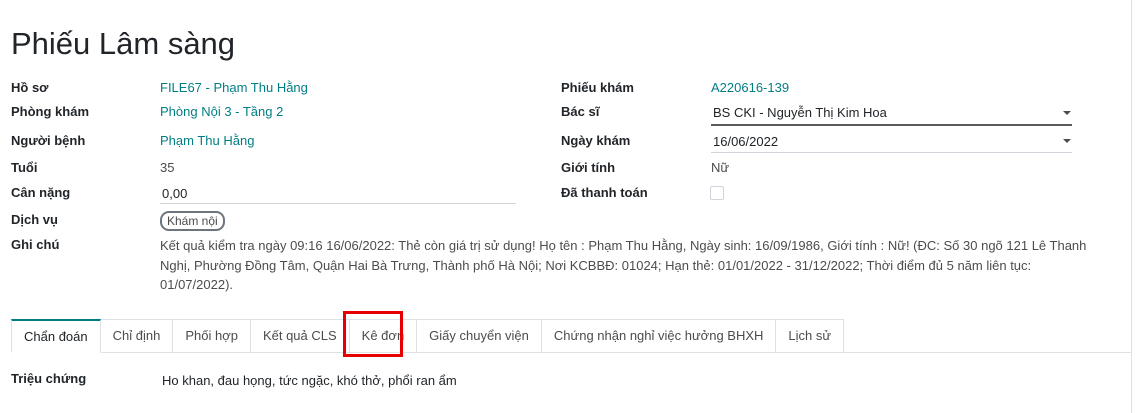  Describe the element at coordinates (50, 111) in the screenshot. I see `phong-kham-label: Phòng khám` at that location.